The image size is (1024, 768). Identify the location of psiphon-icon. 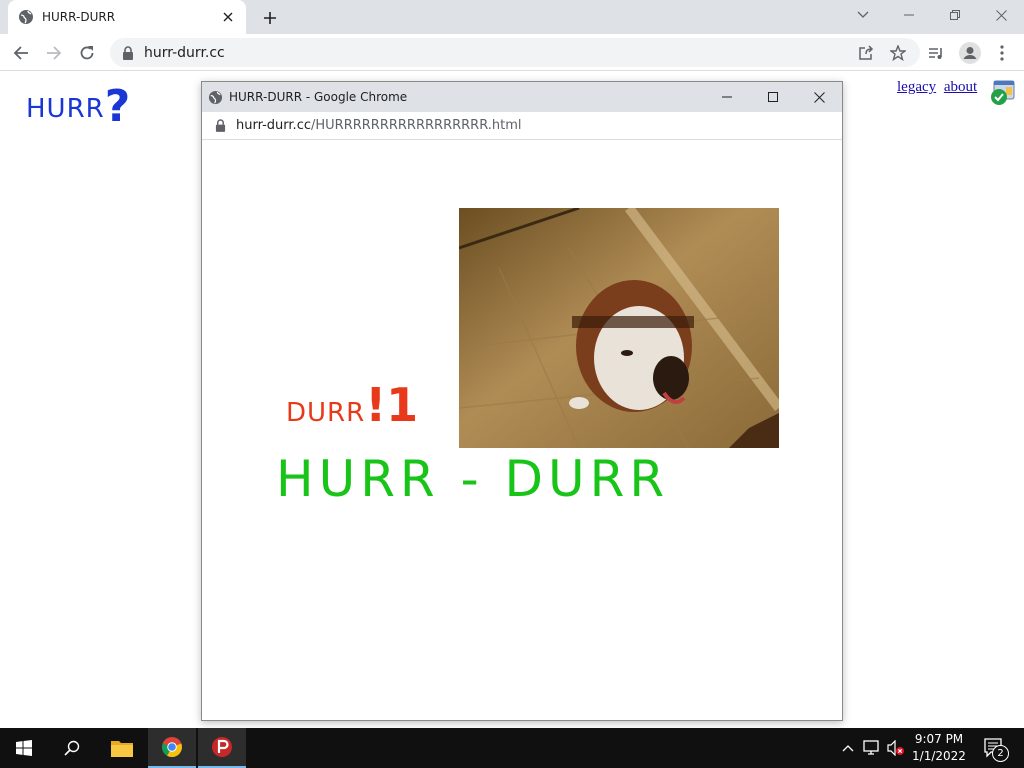
(222, 747).